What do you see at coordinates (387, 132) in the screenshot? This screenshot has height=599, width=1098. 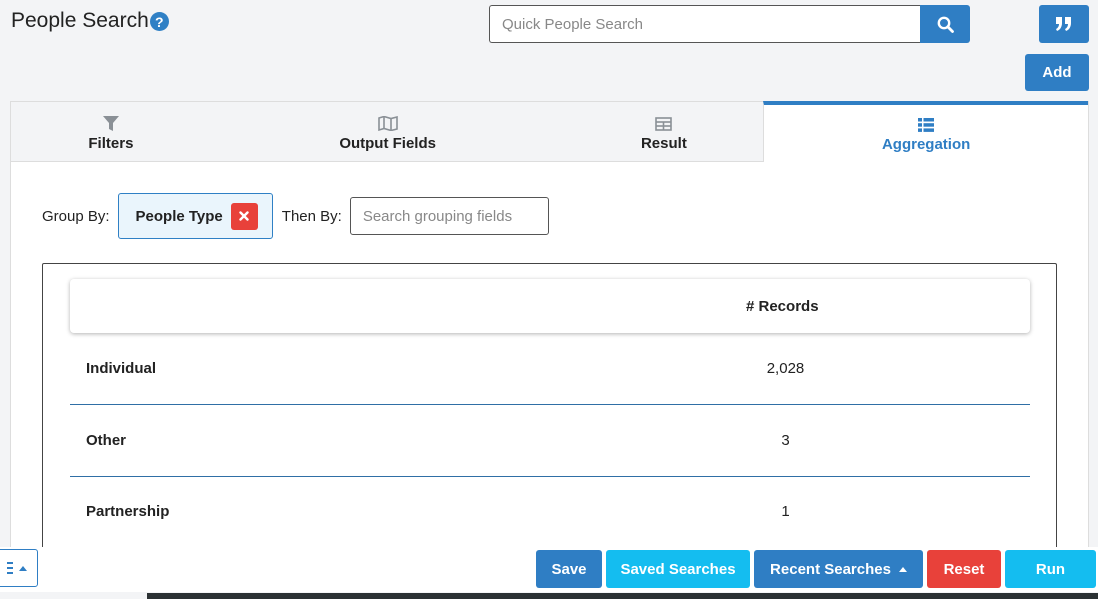 I see `tab-output-fields: Output Fields` at bounding box center [387, 132].